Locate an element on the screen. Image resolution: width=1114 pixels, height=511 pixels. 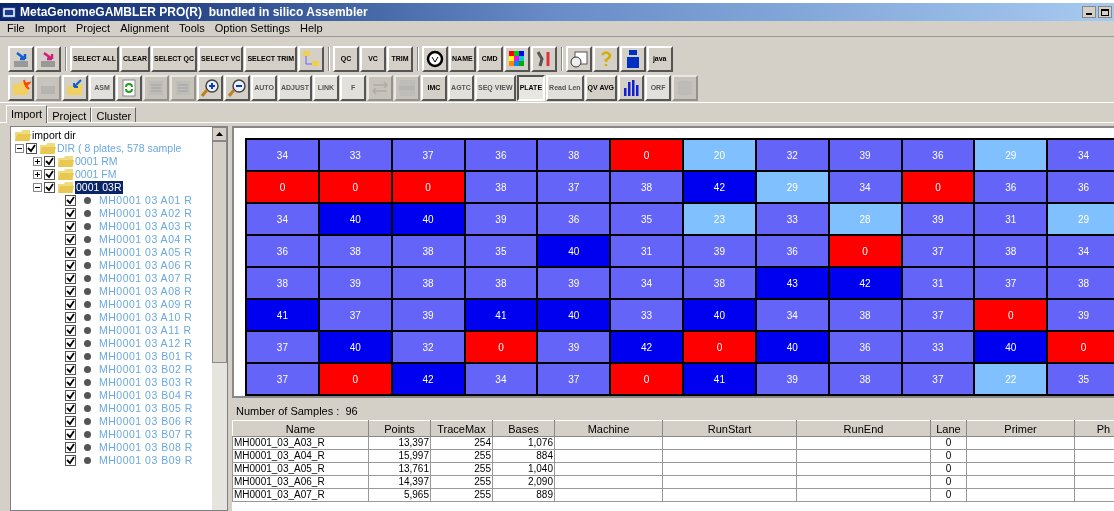
menu-item: Option Settings is located at coordinates (252, 28).